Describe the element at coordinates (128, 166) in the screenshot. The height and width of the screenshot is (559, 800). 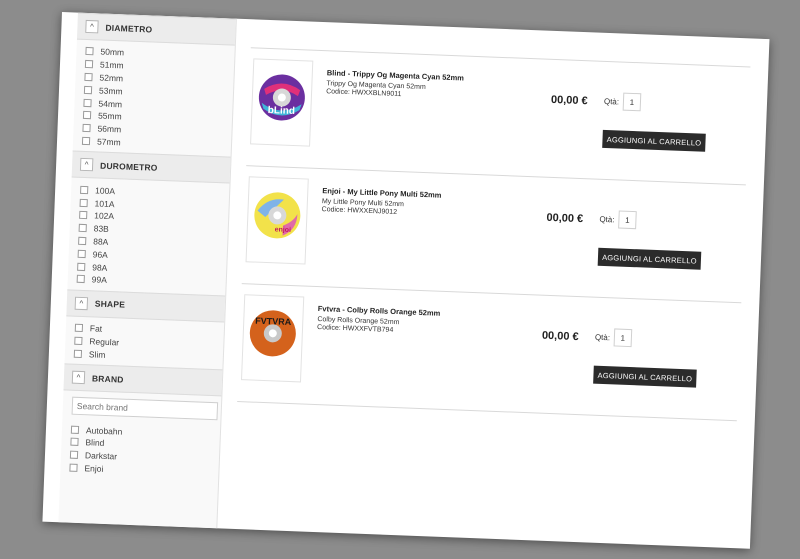
I see `filter-title: DUROMETRO` at that location.